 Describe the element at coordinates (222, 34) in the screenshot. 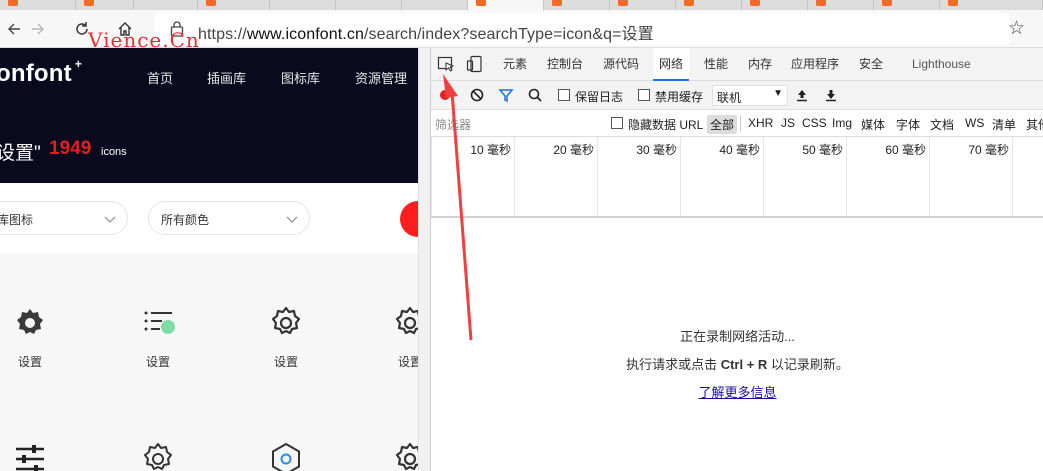

I see `url-scheme: https://` at that location.